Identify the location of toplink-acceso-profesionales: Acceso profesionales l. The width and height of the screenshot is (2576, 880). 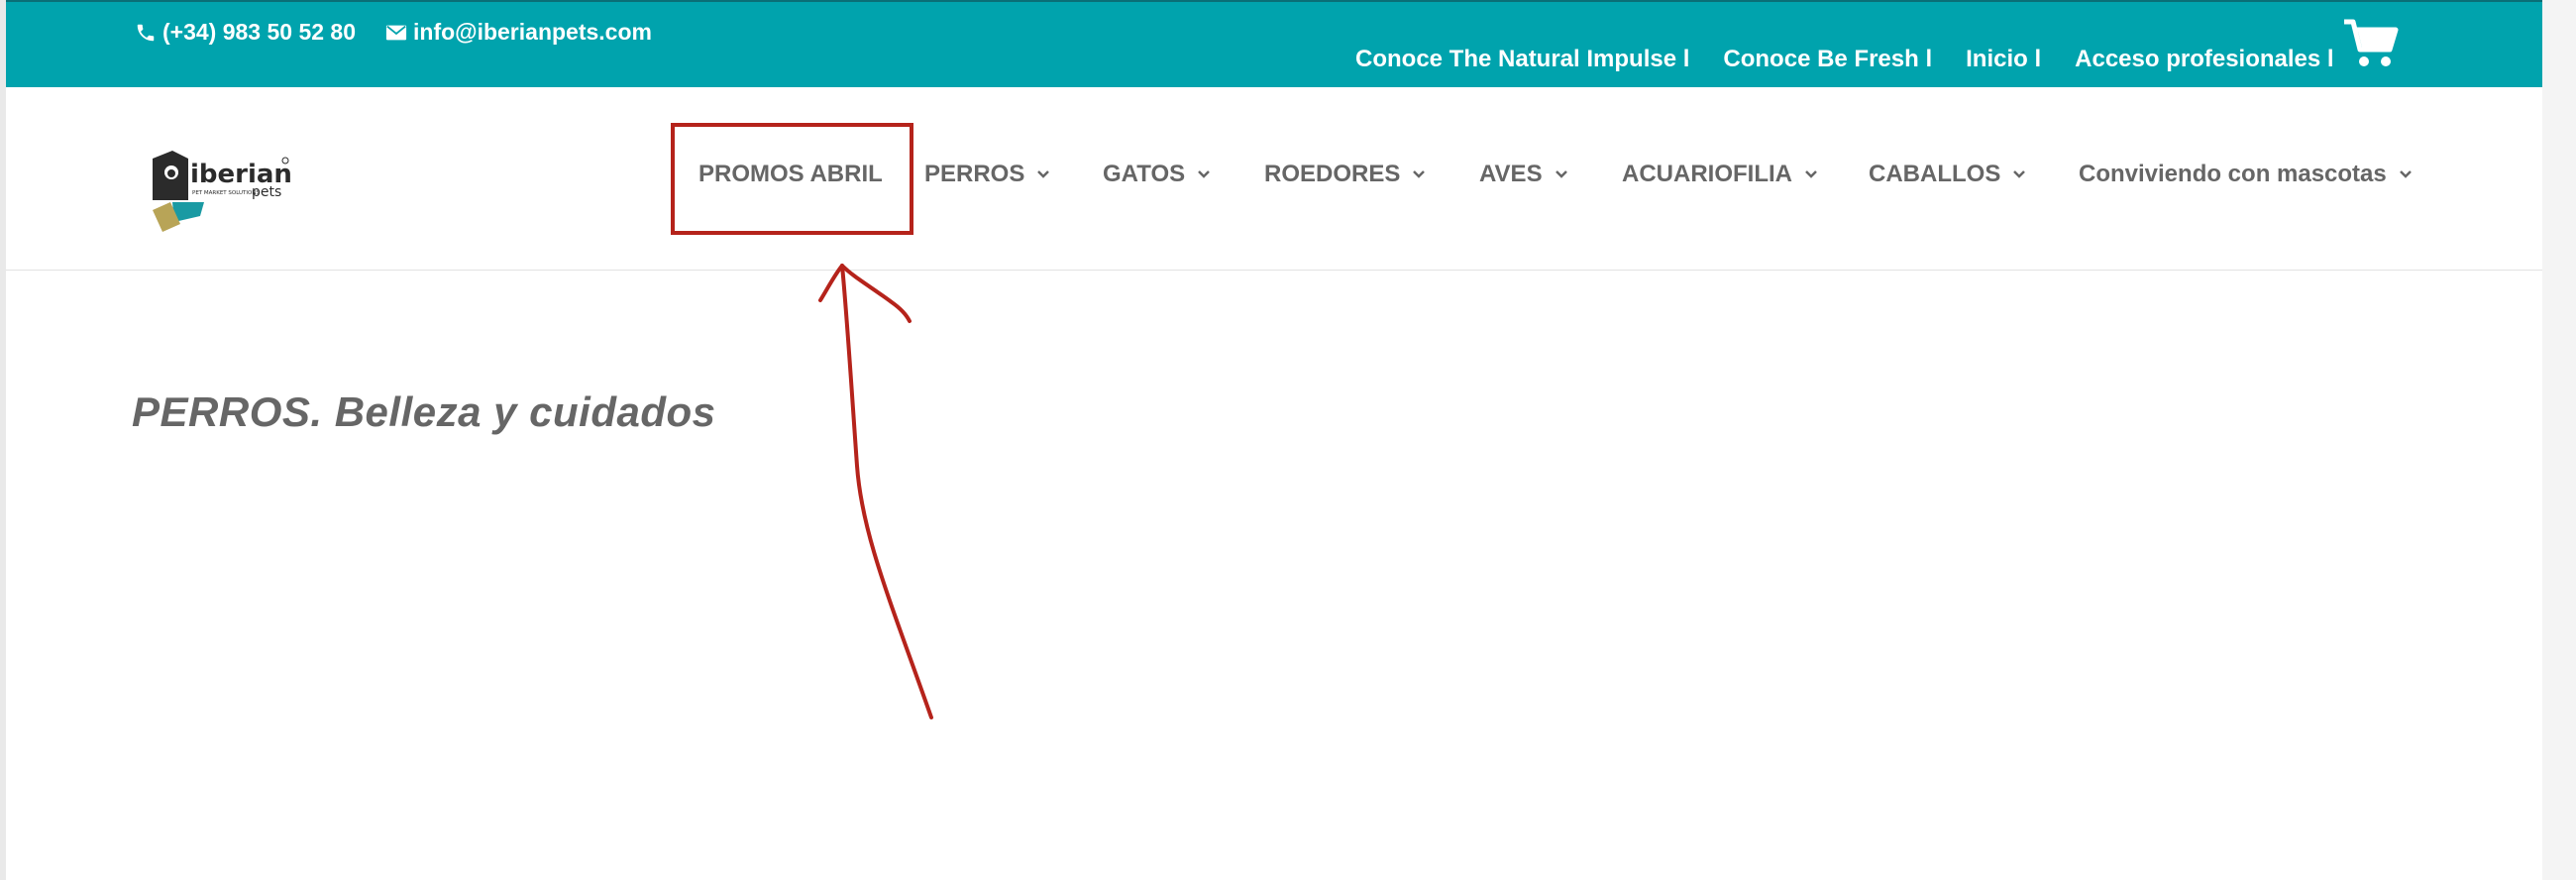
(2204, 59).